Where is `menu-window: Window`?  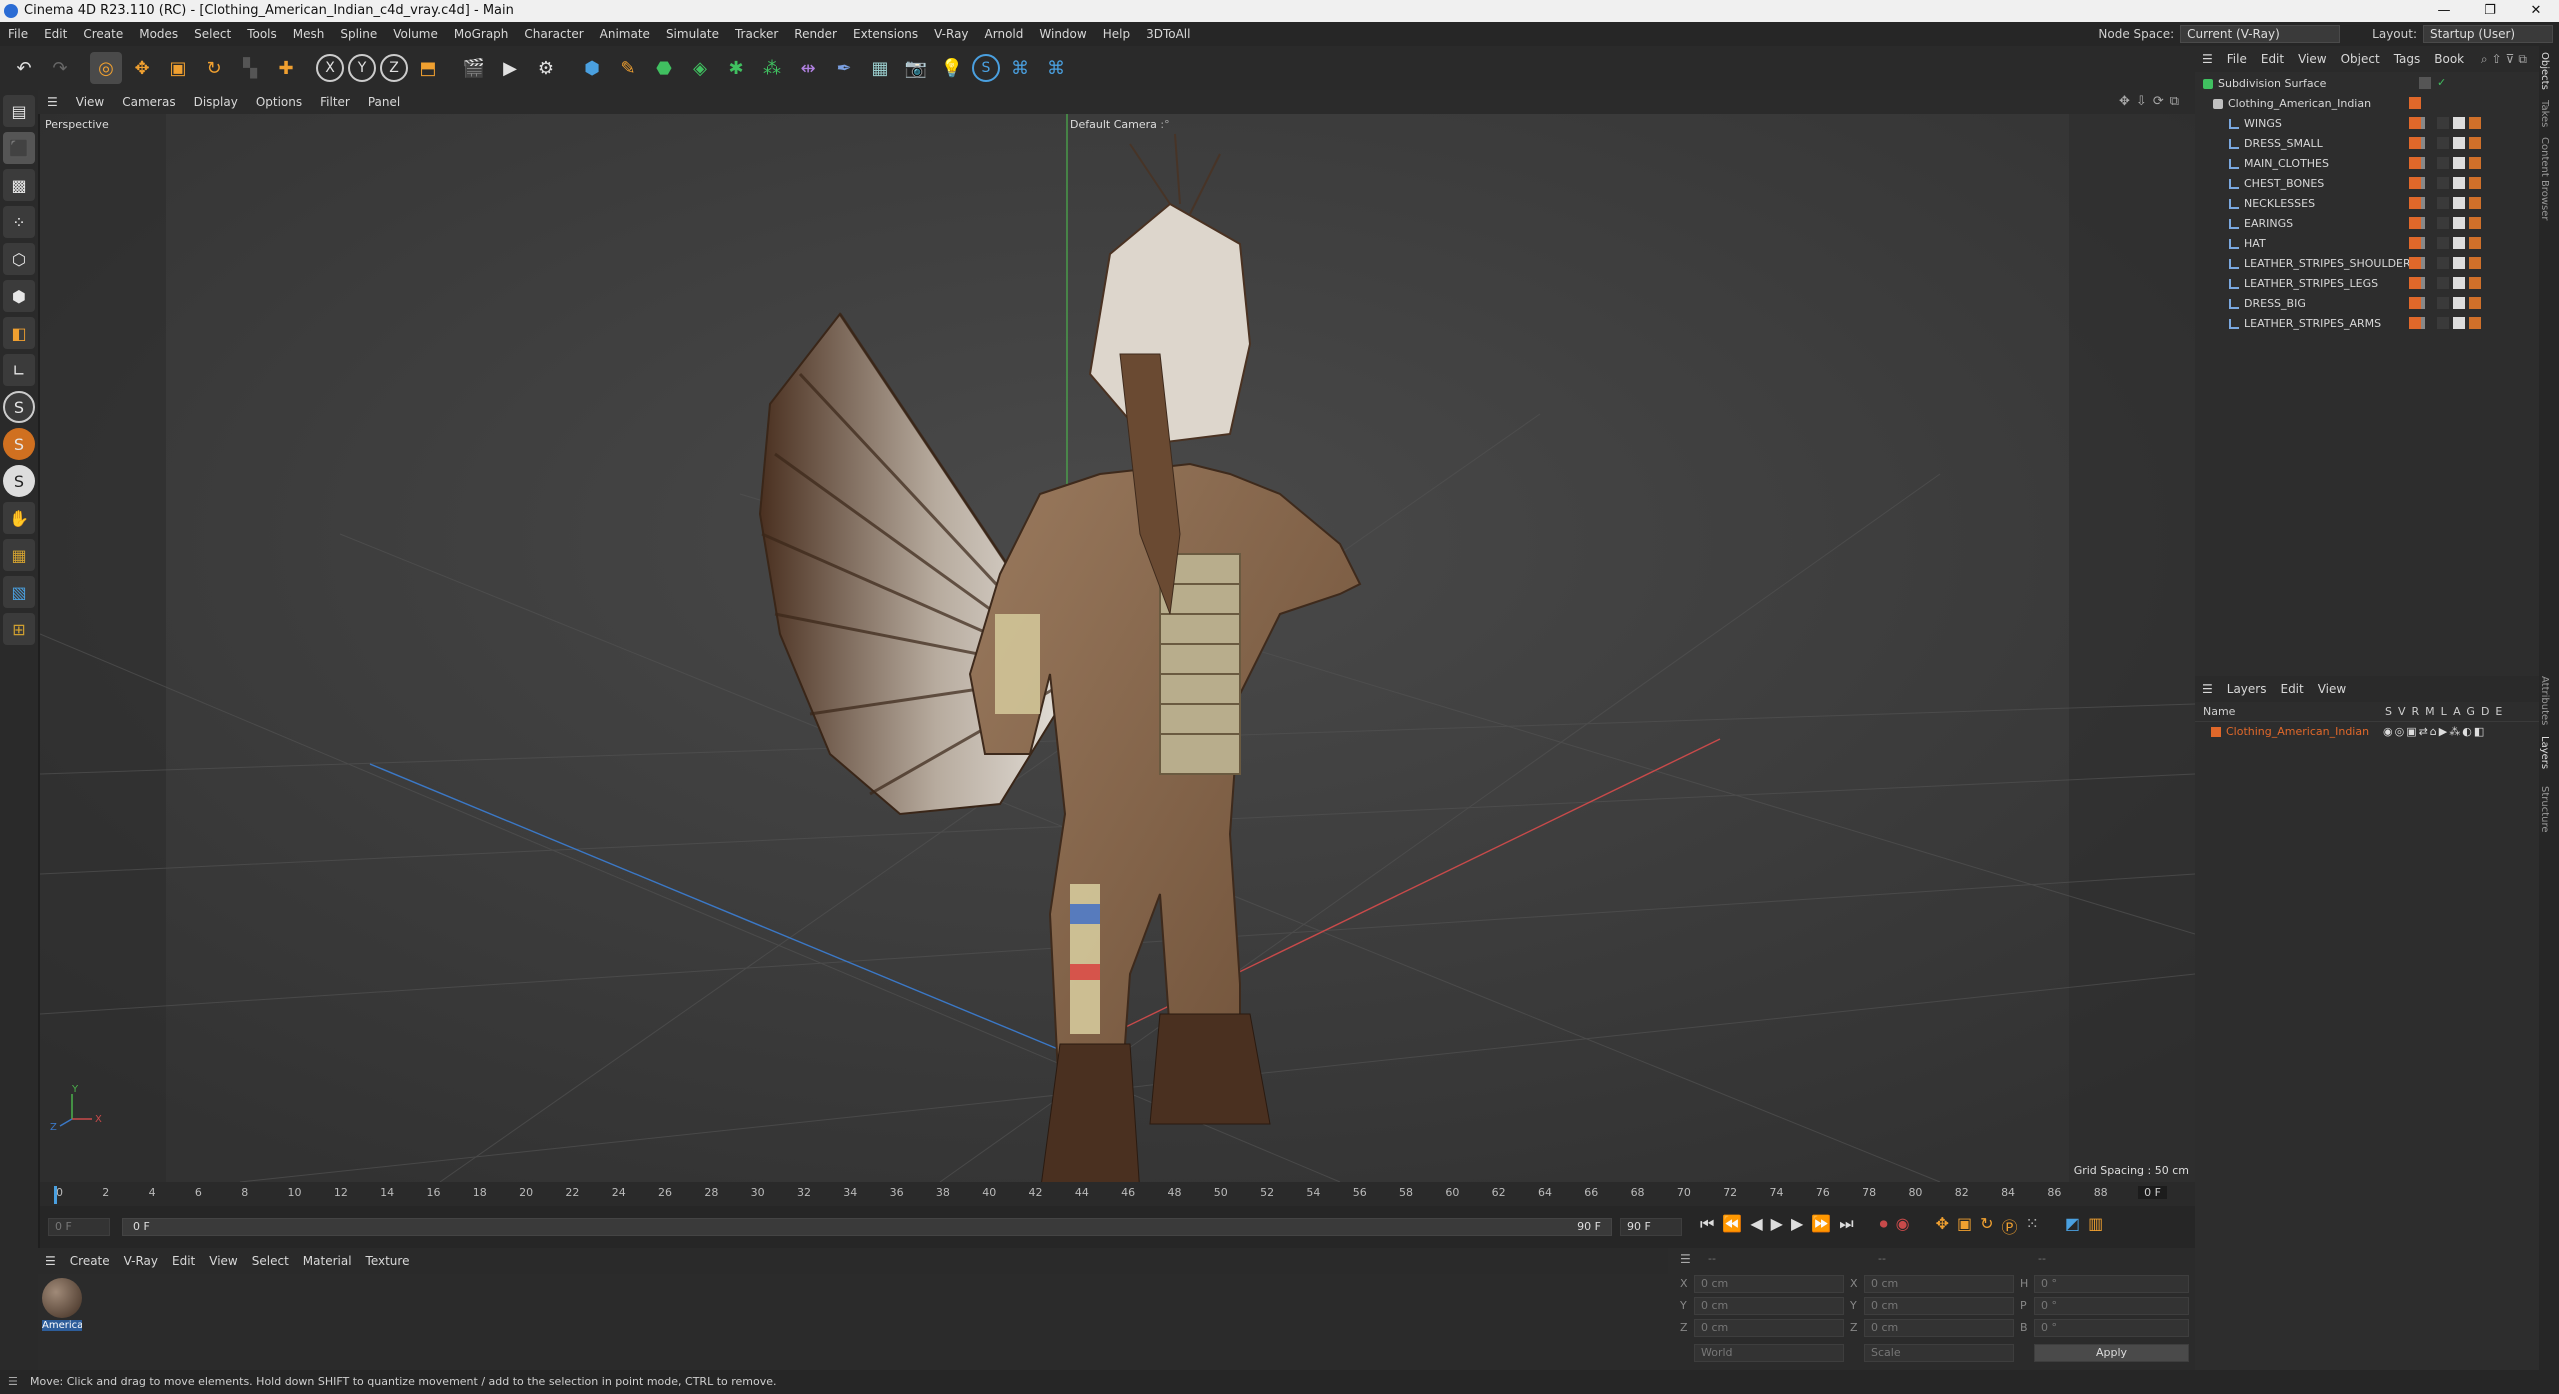
menu-window: Window is located at coordinates (1062, 34).